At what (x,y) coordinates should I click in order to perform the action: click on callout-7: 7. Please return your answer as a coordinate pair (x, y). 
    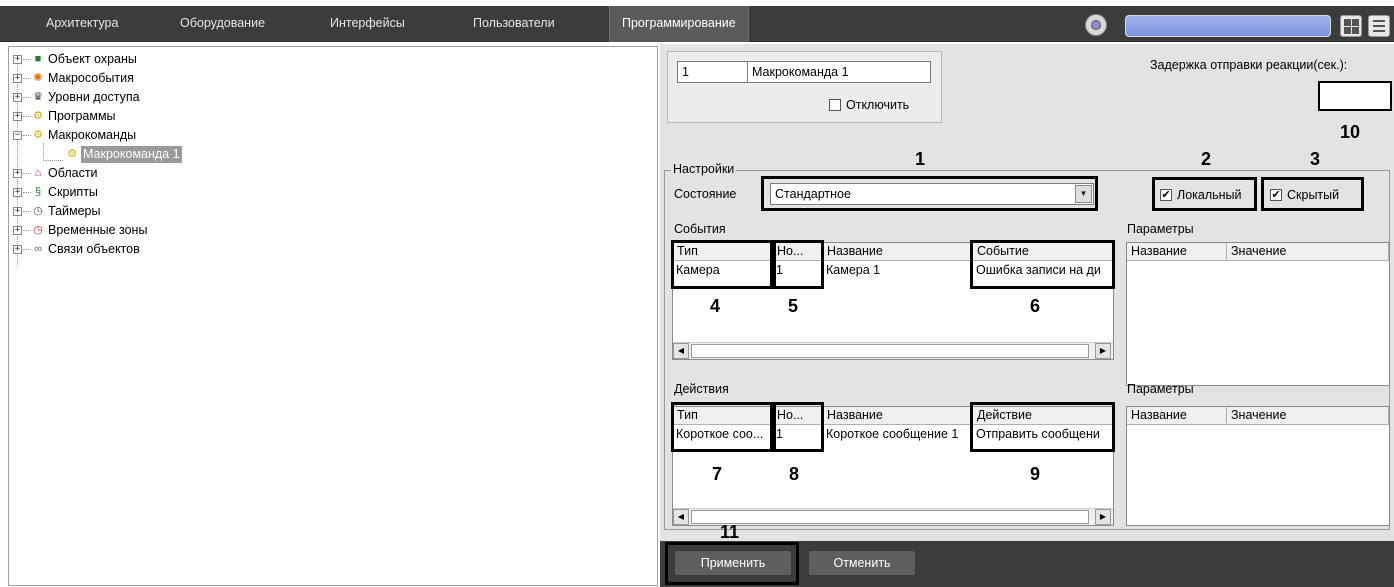
    Looking at the image, I should click on (717, 474).